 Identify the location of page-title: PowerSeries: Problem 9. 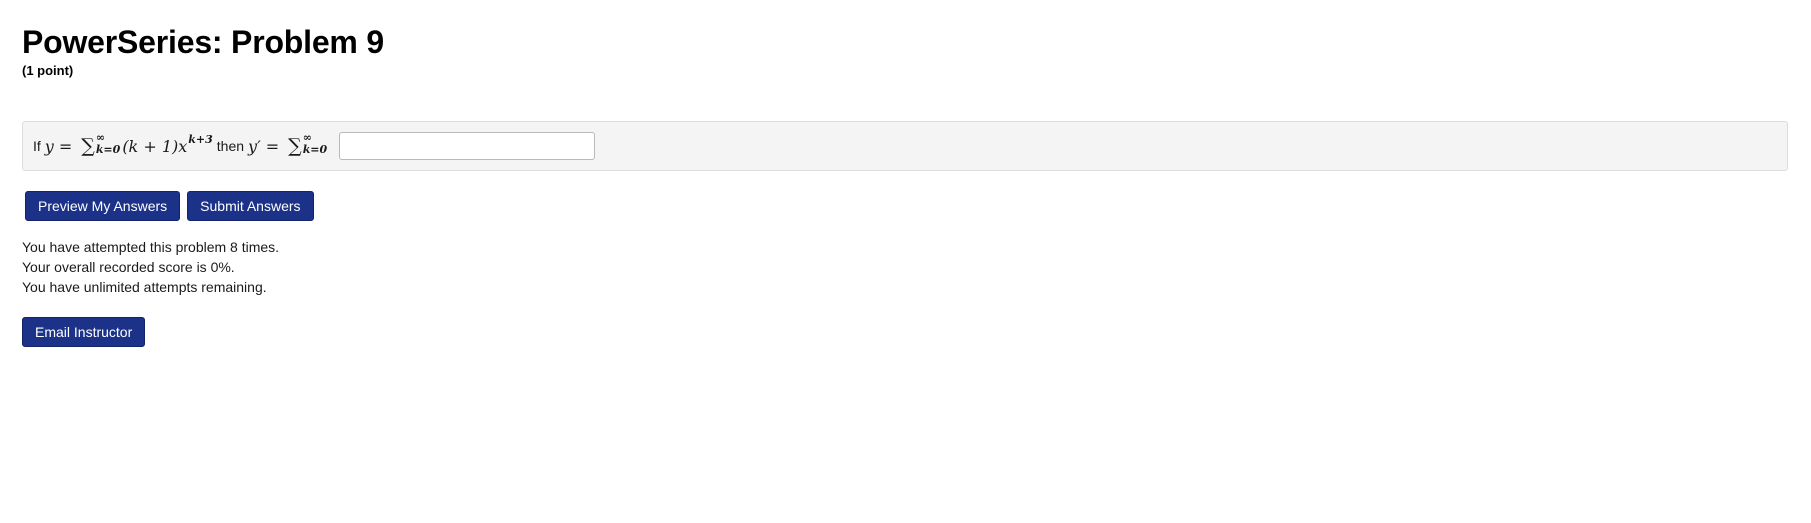
(203, 42).